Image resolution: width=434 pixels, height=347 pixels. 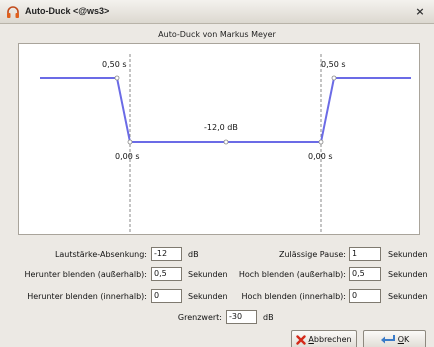 What do you see at coordinates (221, 127) in the screenshot?
I see `label-duck-level: -12,0 dB` at bounding box center [221, 127].